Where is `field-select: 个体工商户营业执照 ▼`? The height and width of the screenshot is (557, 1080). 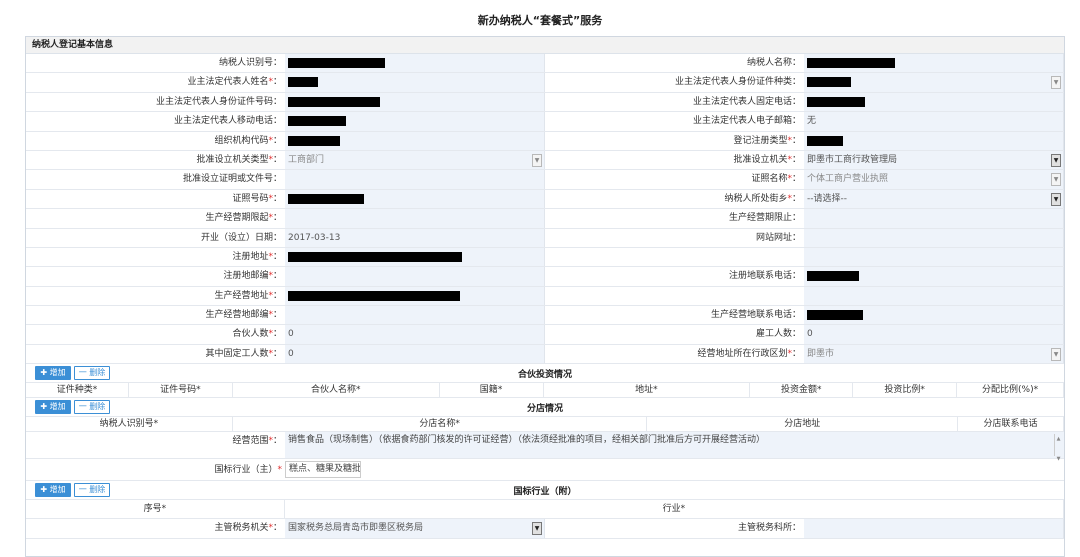 field-select: 个体工商户营业执照 ▼ is located at coordinates (934, 179).